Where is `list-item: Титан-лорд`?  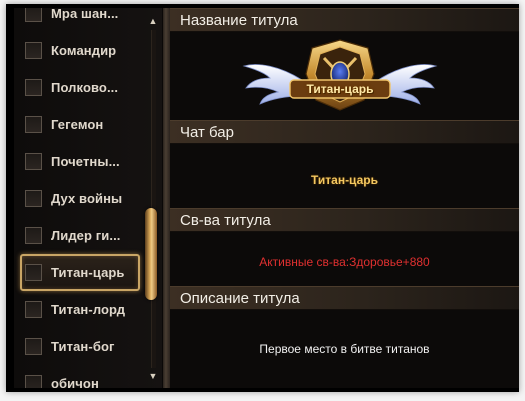 list-item: Титан-лорд is located at coordinates (81, 309).